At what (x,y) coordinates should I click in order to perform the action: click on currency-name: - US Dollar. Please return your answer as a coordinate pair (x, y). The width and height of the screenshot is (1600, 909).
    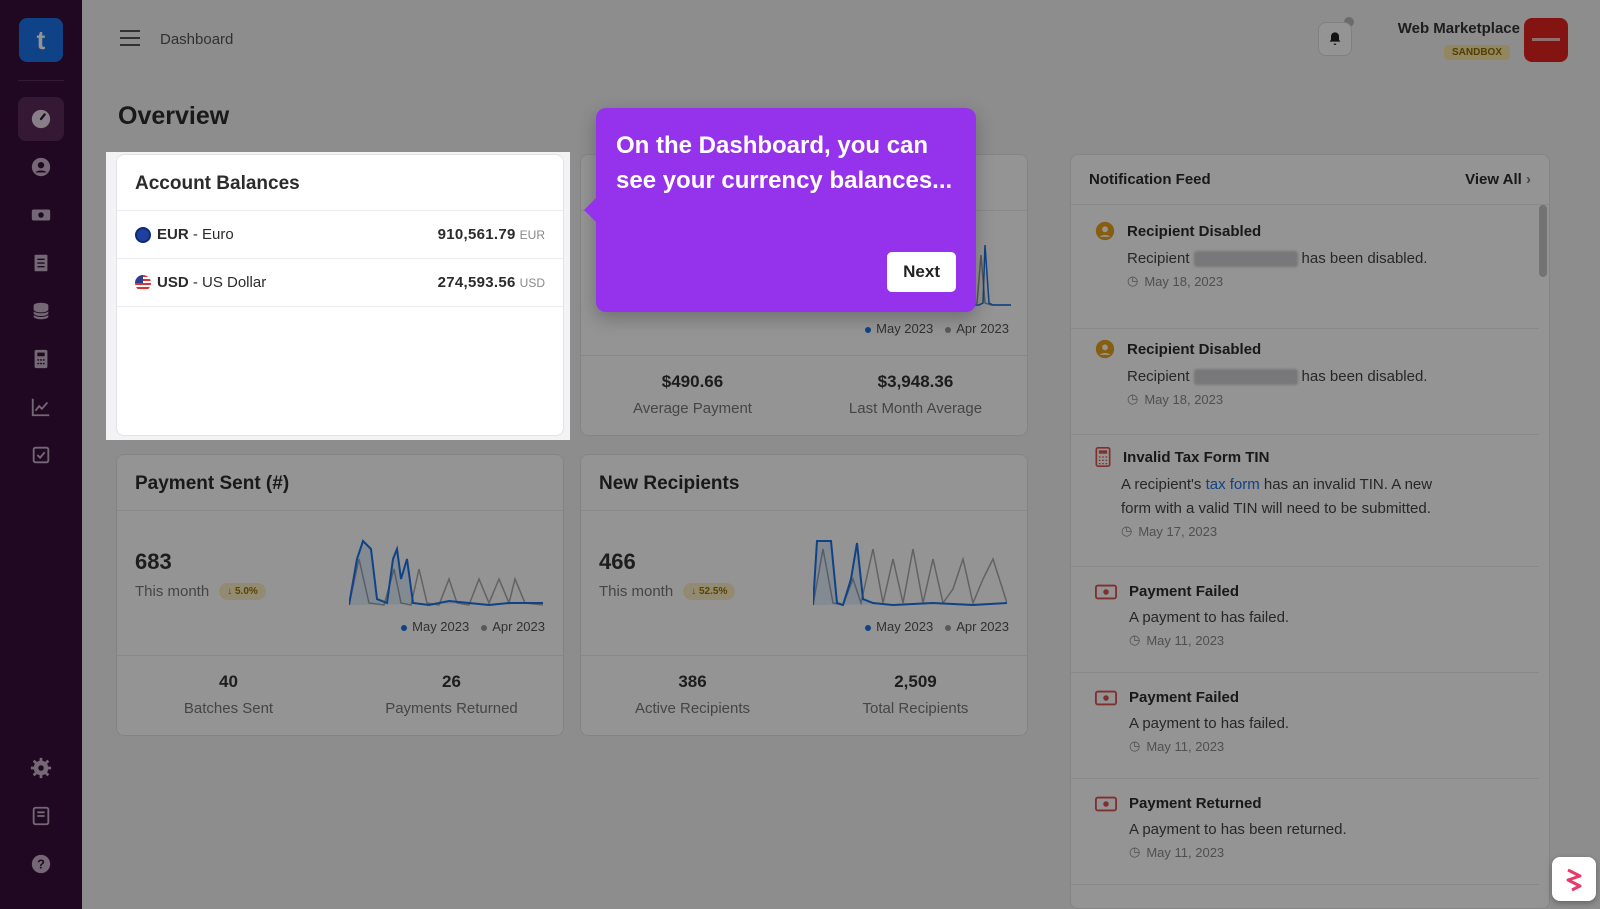
    Looking at the image, I should click on (227, 282).